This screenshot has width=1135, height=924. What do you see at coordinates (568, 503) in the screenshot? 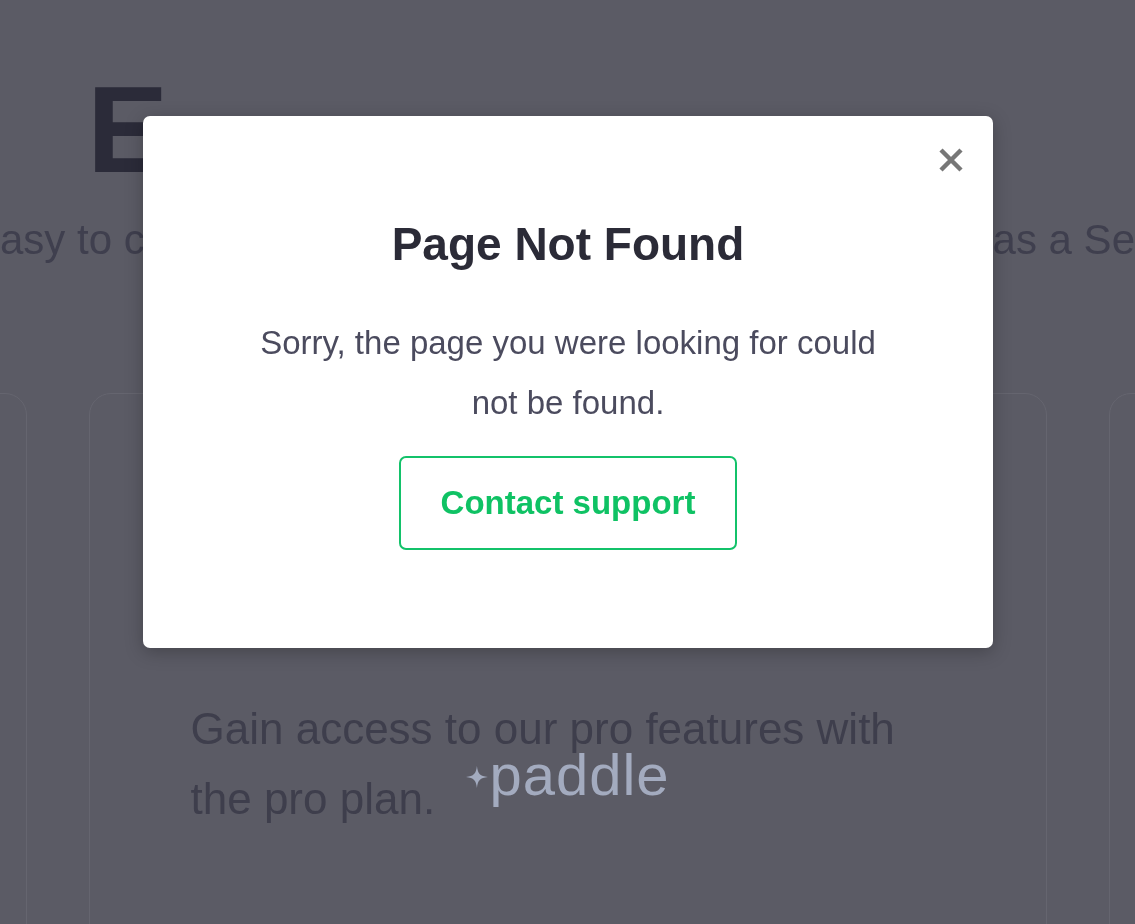
I see `contact-support-button: Contact support` at bounding box center [568, 503].